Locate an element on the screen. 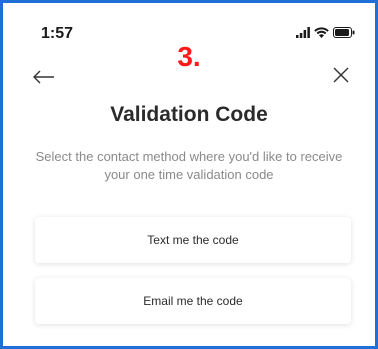 The image size is (378, 349). battery-icon is located at coordinates (344, 32).